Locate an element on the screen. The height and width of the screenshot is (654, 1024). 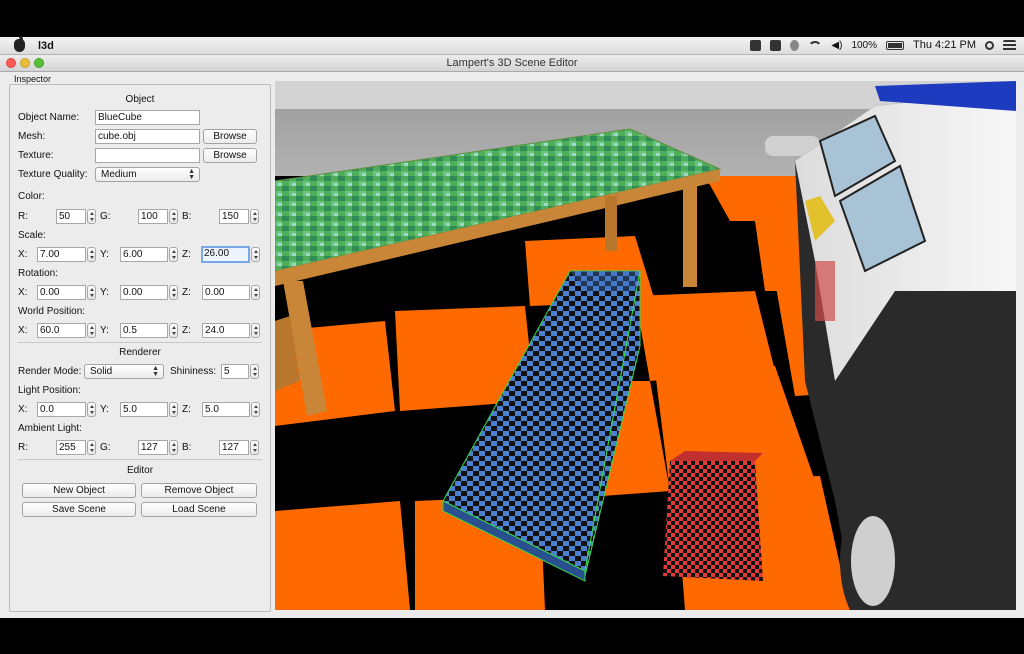
ambient-r-stepper is located at coordinates (91, 447).